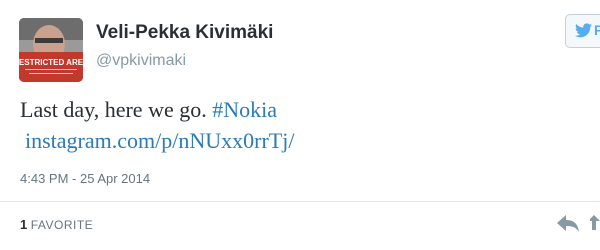 Image resolution: width=600 pixels, height=250 pixels. I want to click on favorite-label: FAVORITE, so click(62, 225).